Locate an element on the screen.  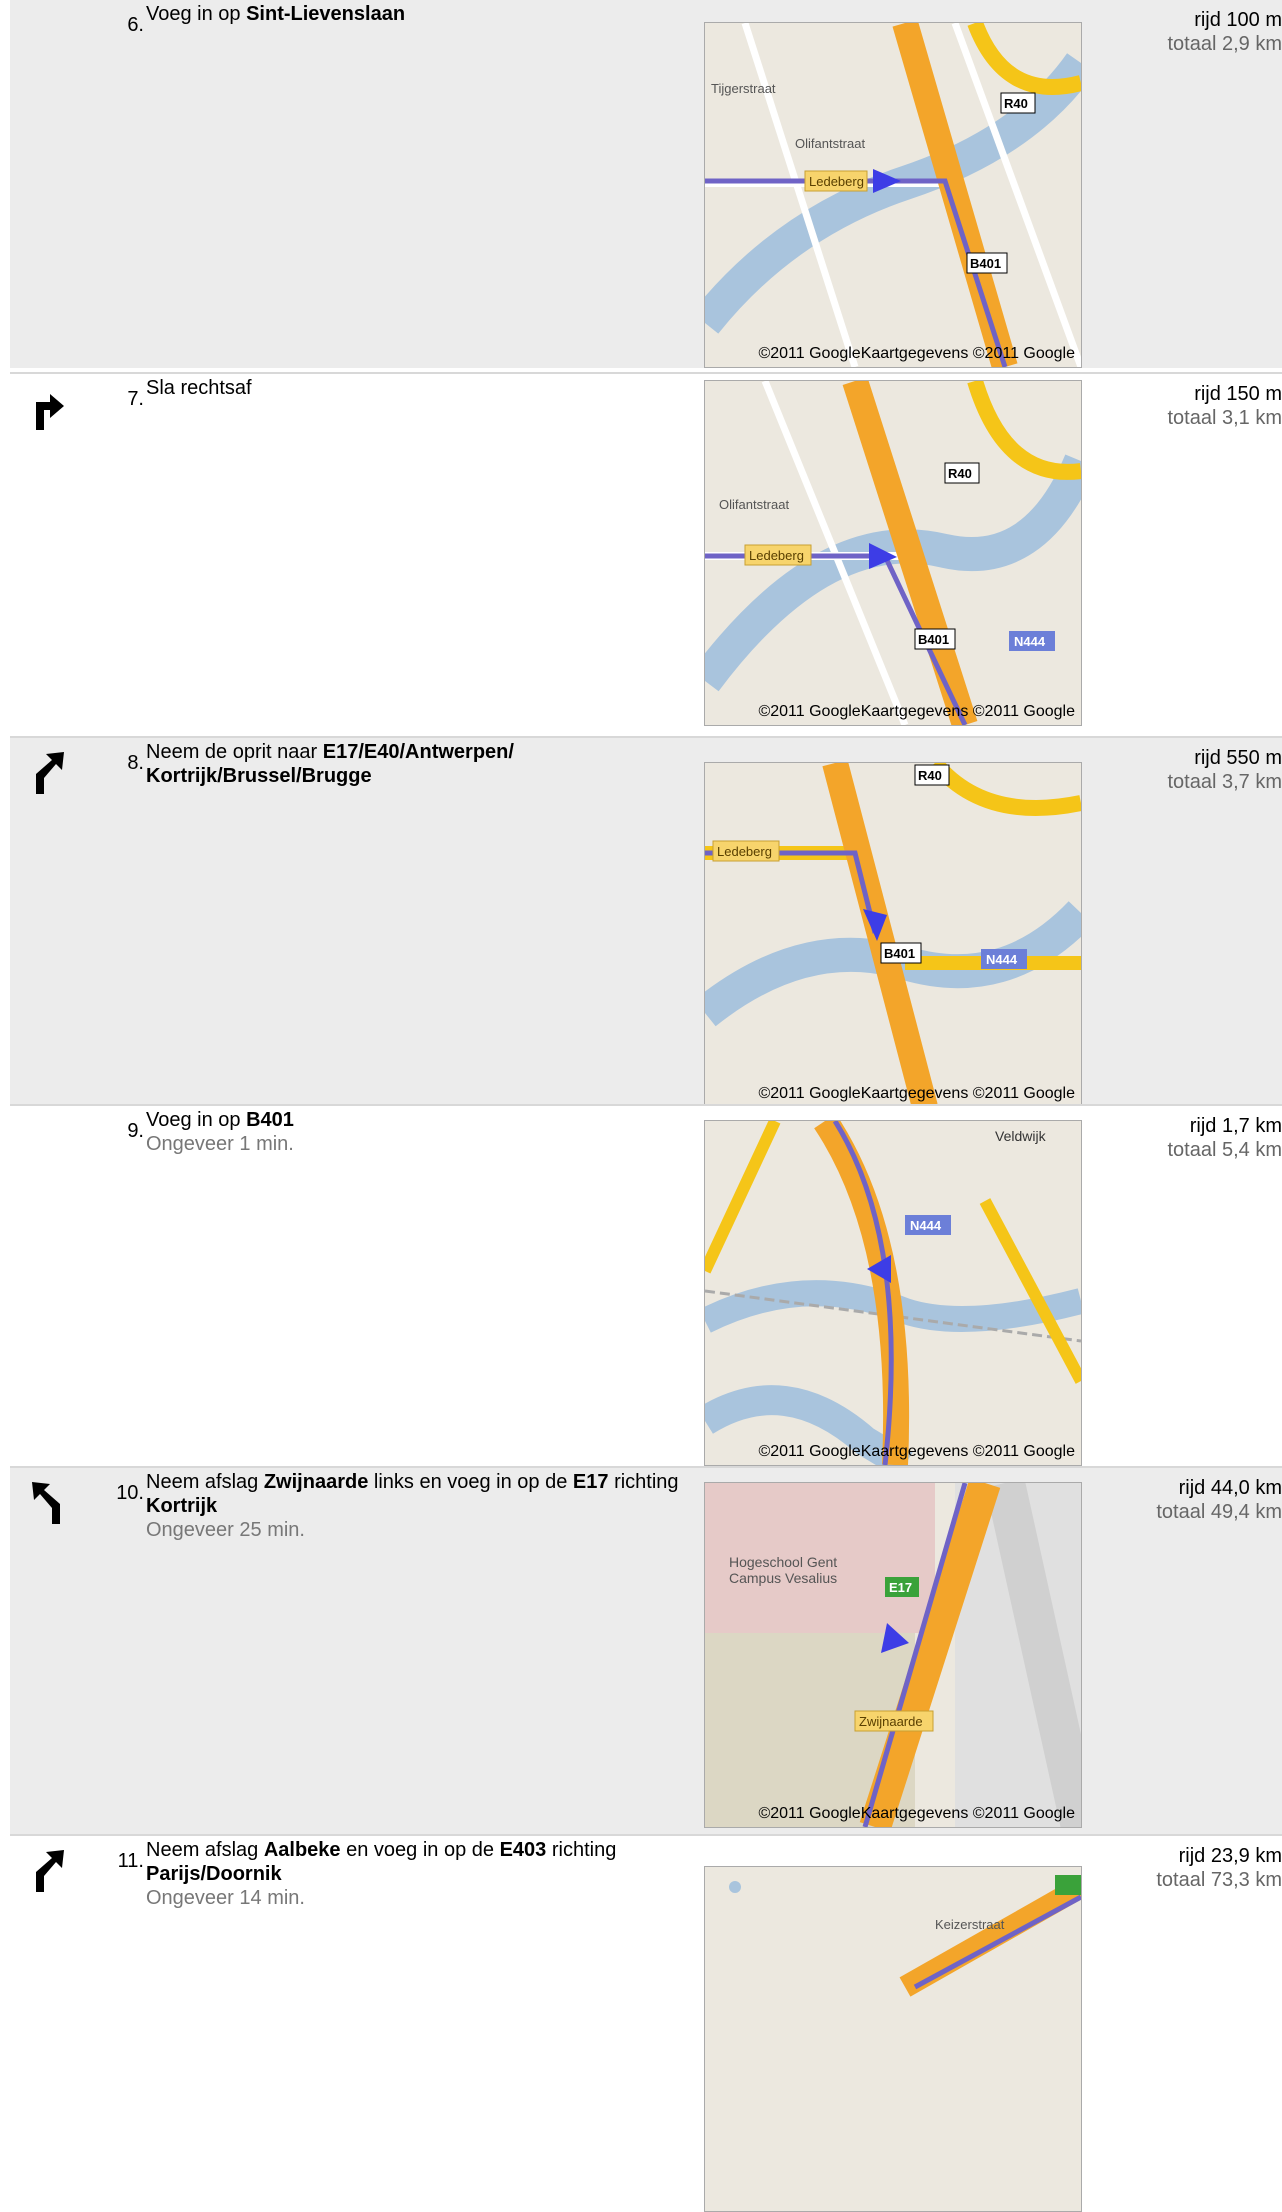
step-distance: rijd 23,9 km totaal 73,3 km is located at coordinates (1191, 1868).